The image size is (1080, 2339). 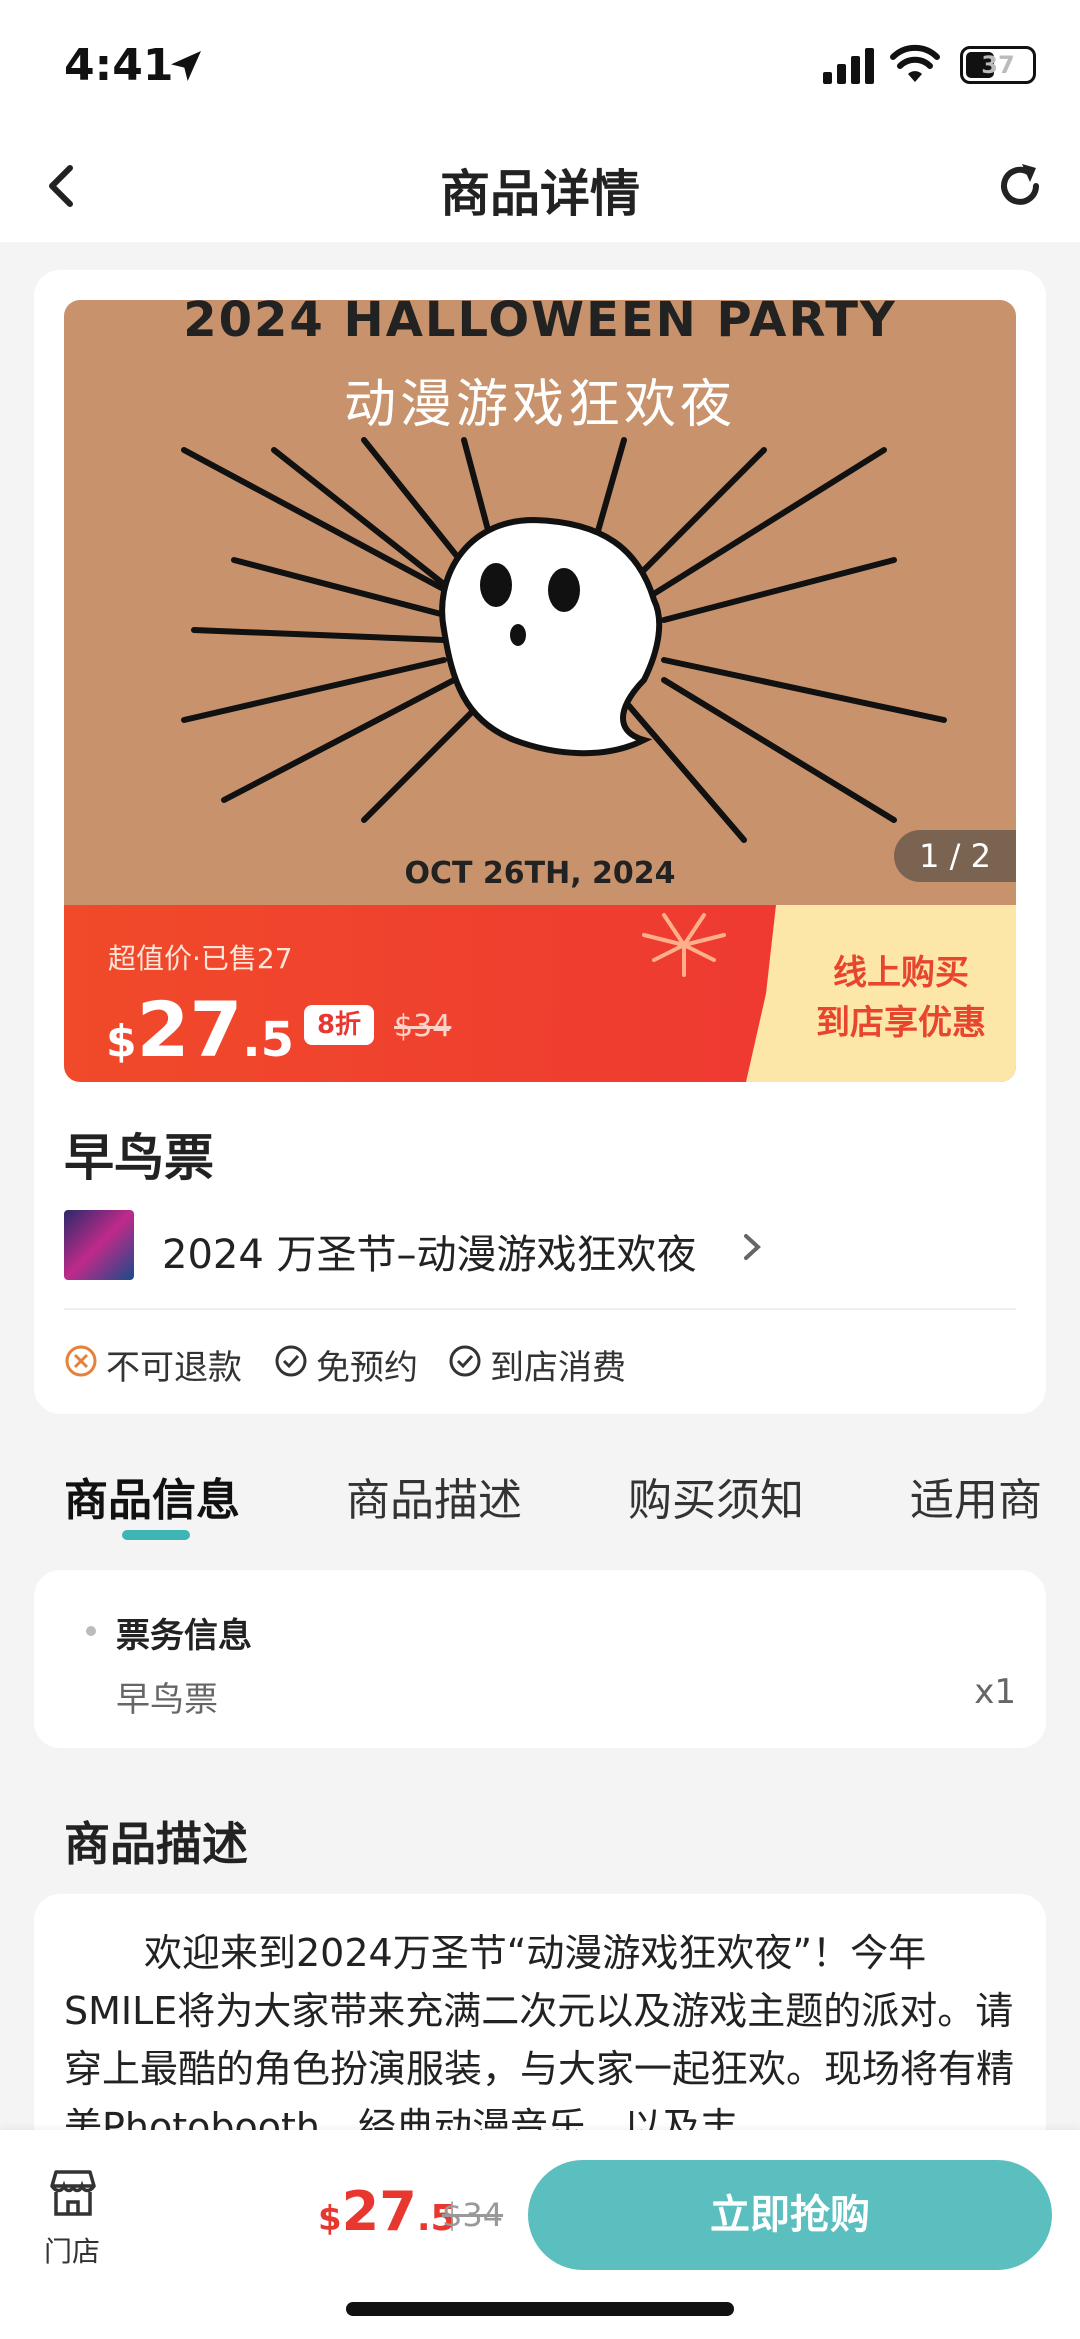 What do you see at coordinates (81, 1361) in the screenshot?
I see `x-circle-icon` at bounding box center [81, 1361].